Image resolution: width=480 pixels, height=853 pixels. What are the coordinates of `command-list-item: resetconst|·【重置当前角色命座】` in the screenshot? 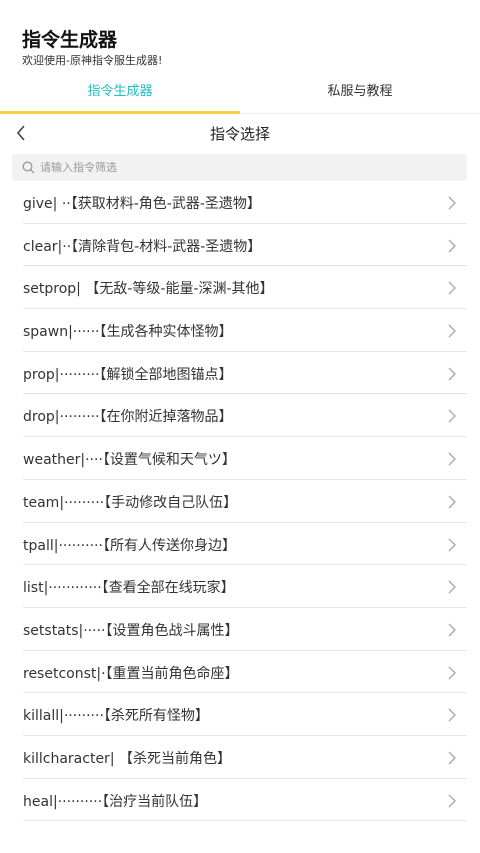 It's located at (245, 672).